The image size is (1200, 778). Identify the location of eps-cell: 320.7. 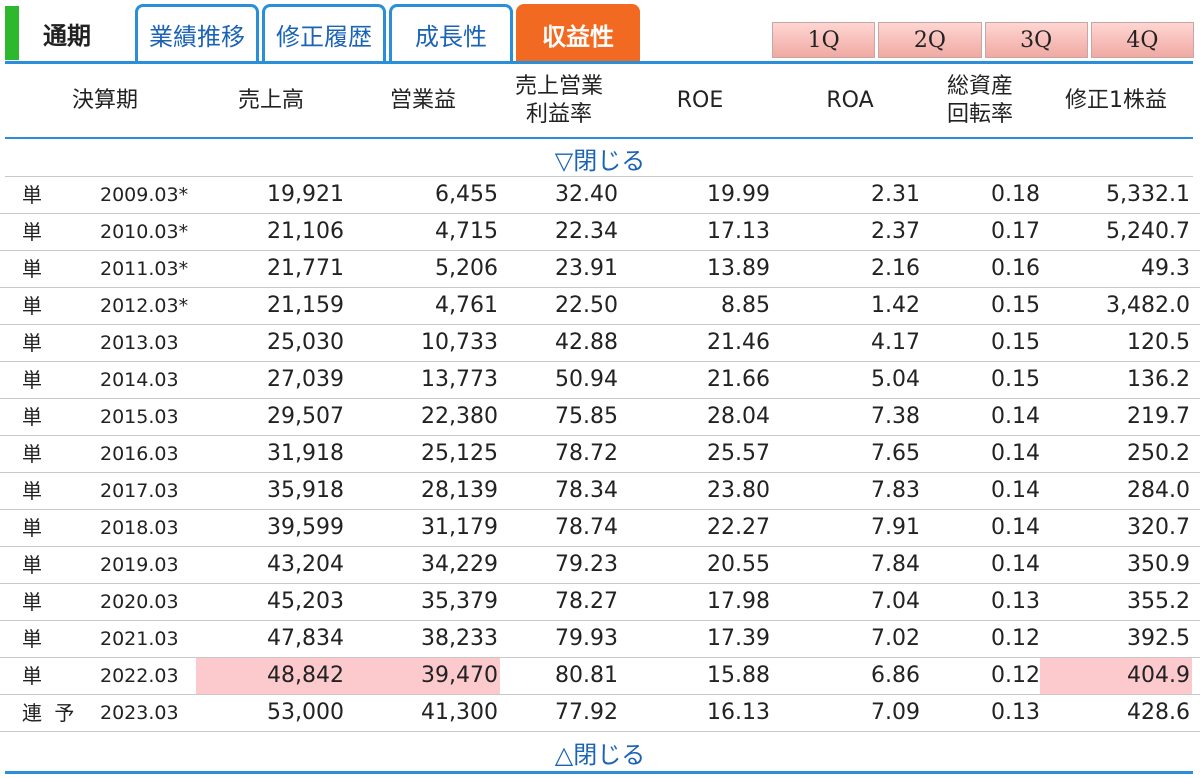
(1158, 527).